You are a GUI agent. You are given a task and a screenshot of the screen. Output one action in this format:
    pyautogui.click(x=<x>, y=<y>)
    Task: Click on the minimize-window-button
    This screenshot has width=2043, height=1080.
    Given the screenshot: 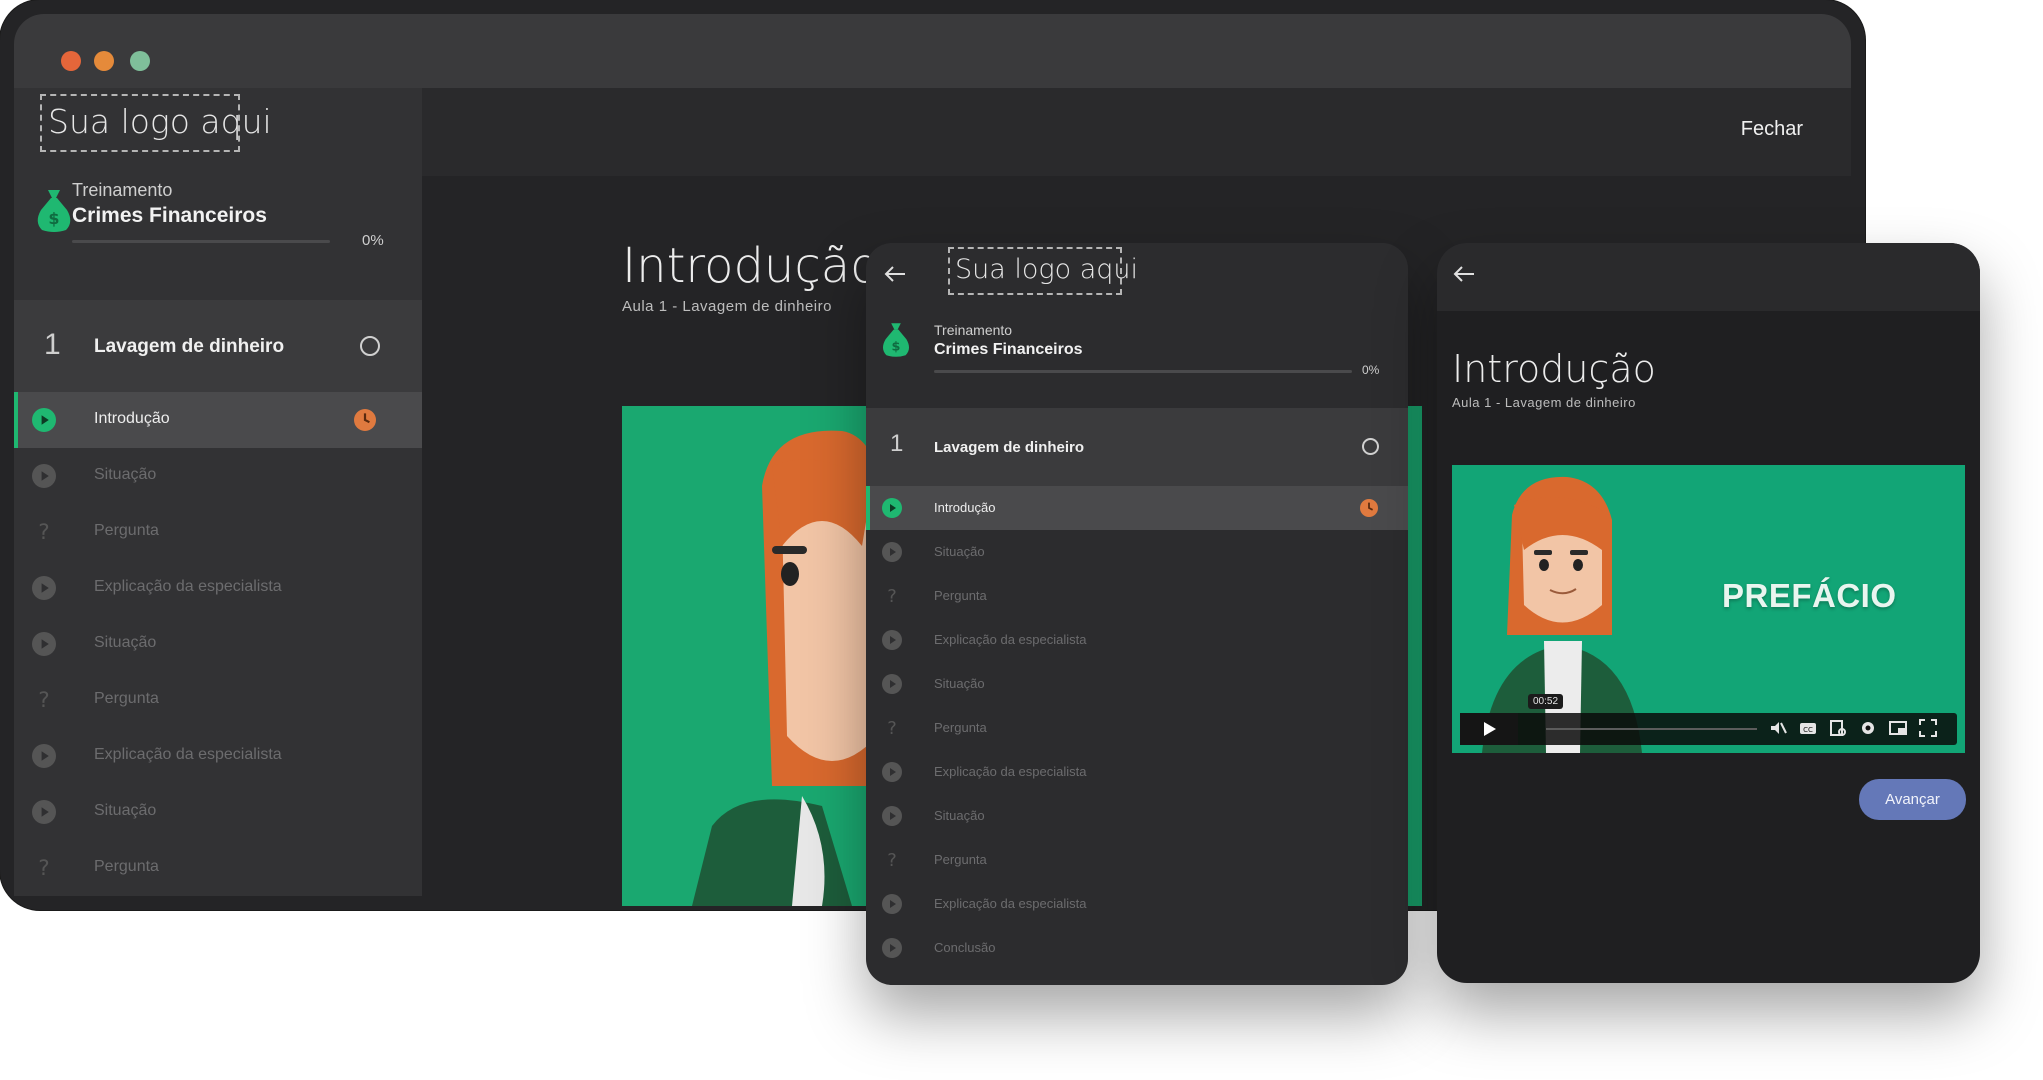 What is the action you would take?
    pyautogui.click(x=104, y=61)
    